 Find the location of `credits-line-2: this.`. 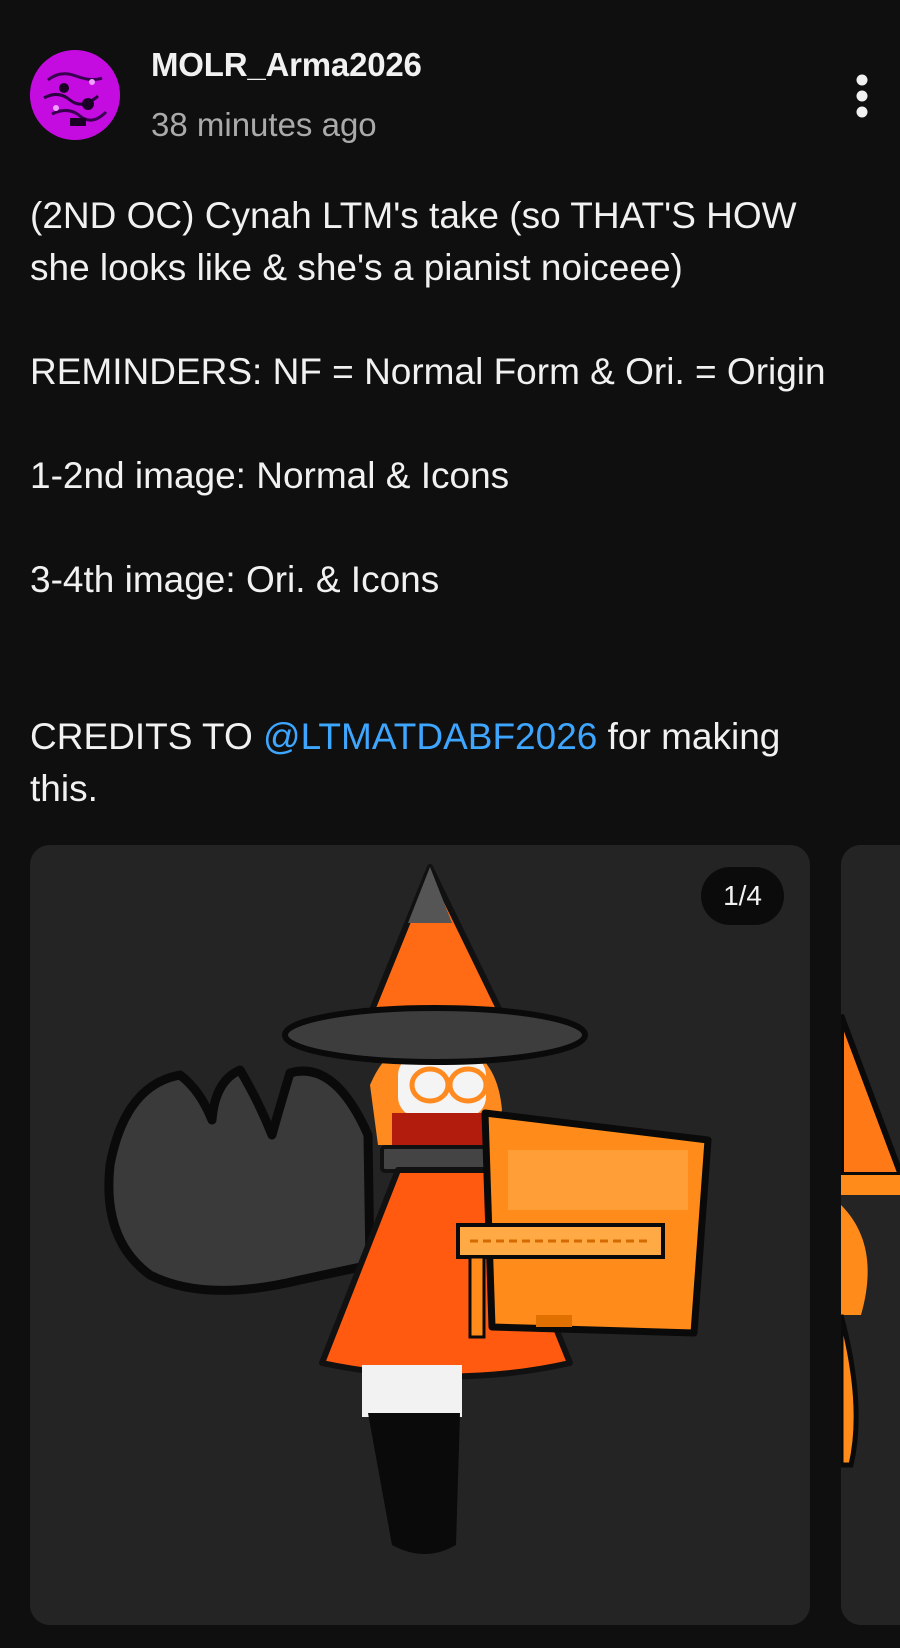

credits-line-2: this. is located at coordinates (64, 788).